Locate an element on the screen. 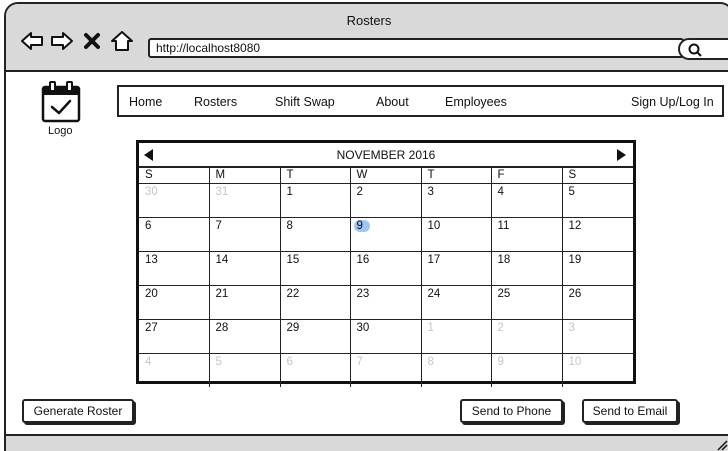 The height and width of the screenshot is (451, 728). calendar-day: 11 is located at coordinates (526, 234).